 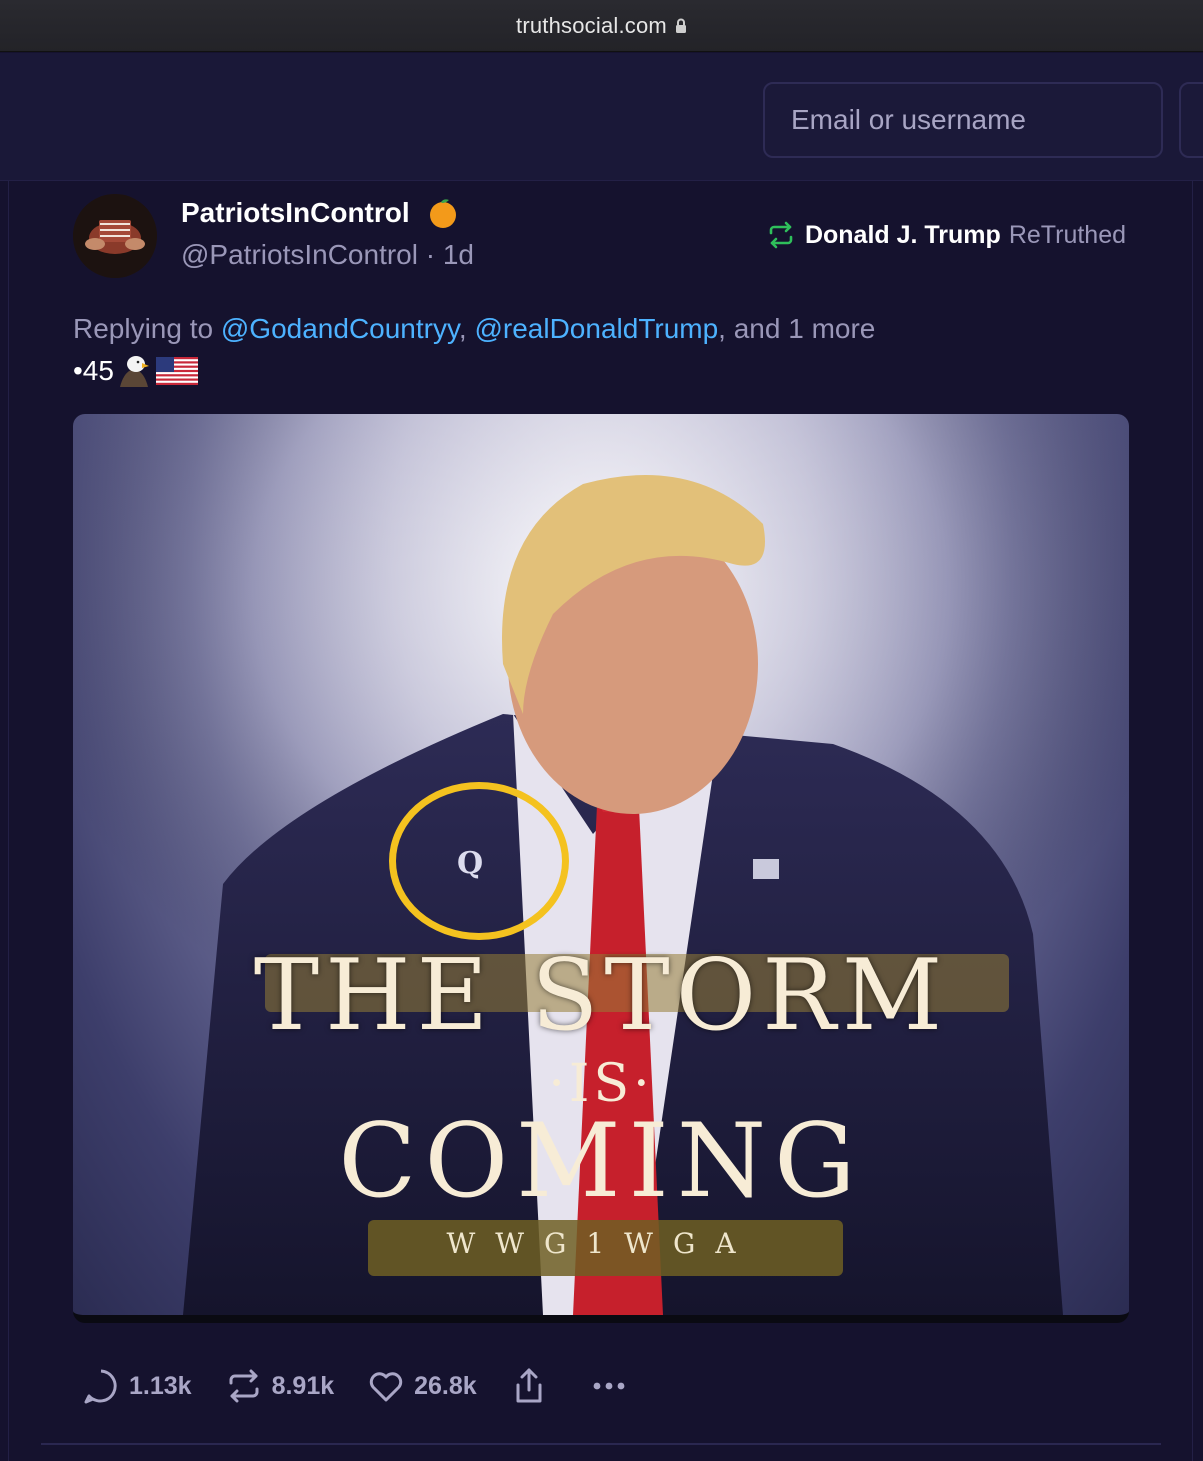 What do you see at coordinates (295, 213) in the screenshot?
I see `author-name: PatriotsInControl` at bounding box center [295, 213].